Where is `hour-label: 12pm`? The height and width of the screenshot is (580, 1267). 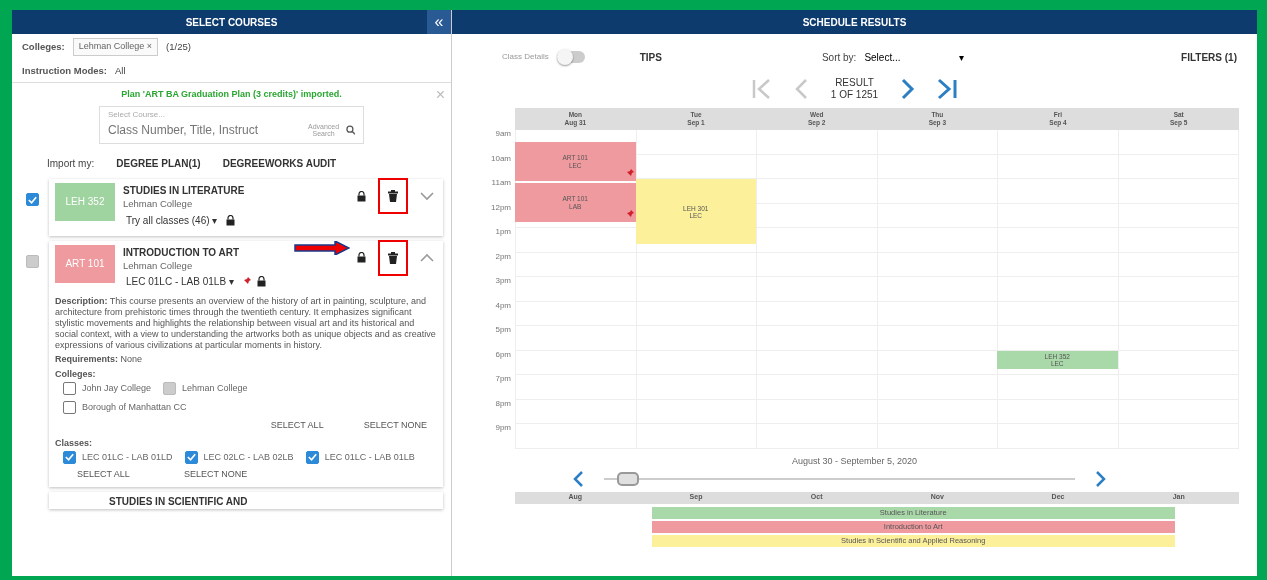 hour-label: 12pm is located at coordinates (501, 207).